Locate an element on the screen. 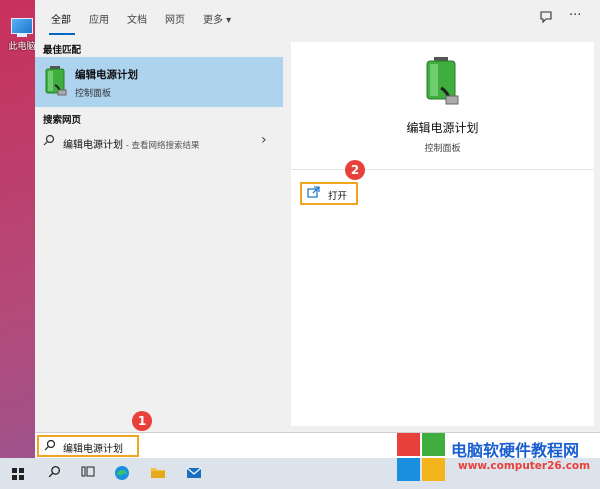 This screenshot has width=600, height=489. battery-power-icon is located at coordinates (56, 81).